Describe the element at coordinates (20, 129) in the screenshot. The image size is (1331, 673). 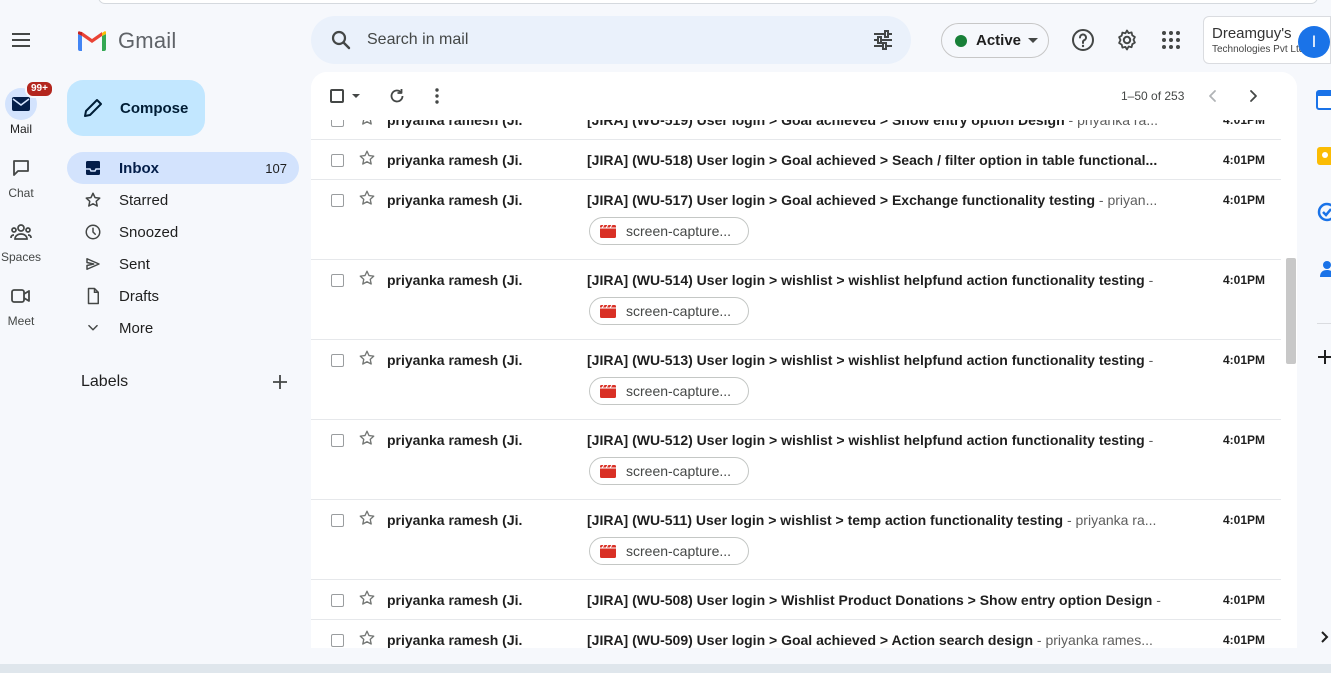
I see `rail-label: Mail` at that location.